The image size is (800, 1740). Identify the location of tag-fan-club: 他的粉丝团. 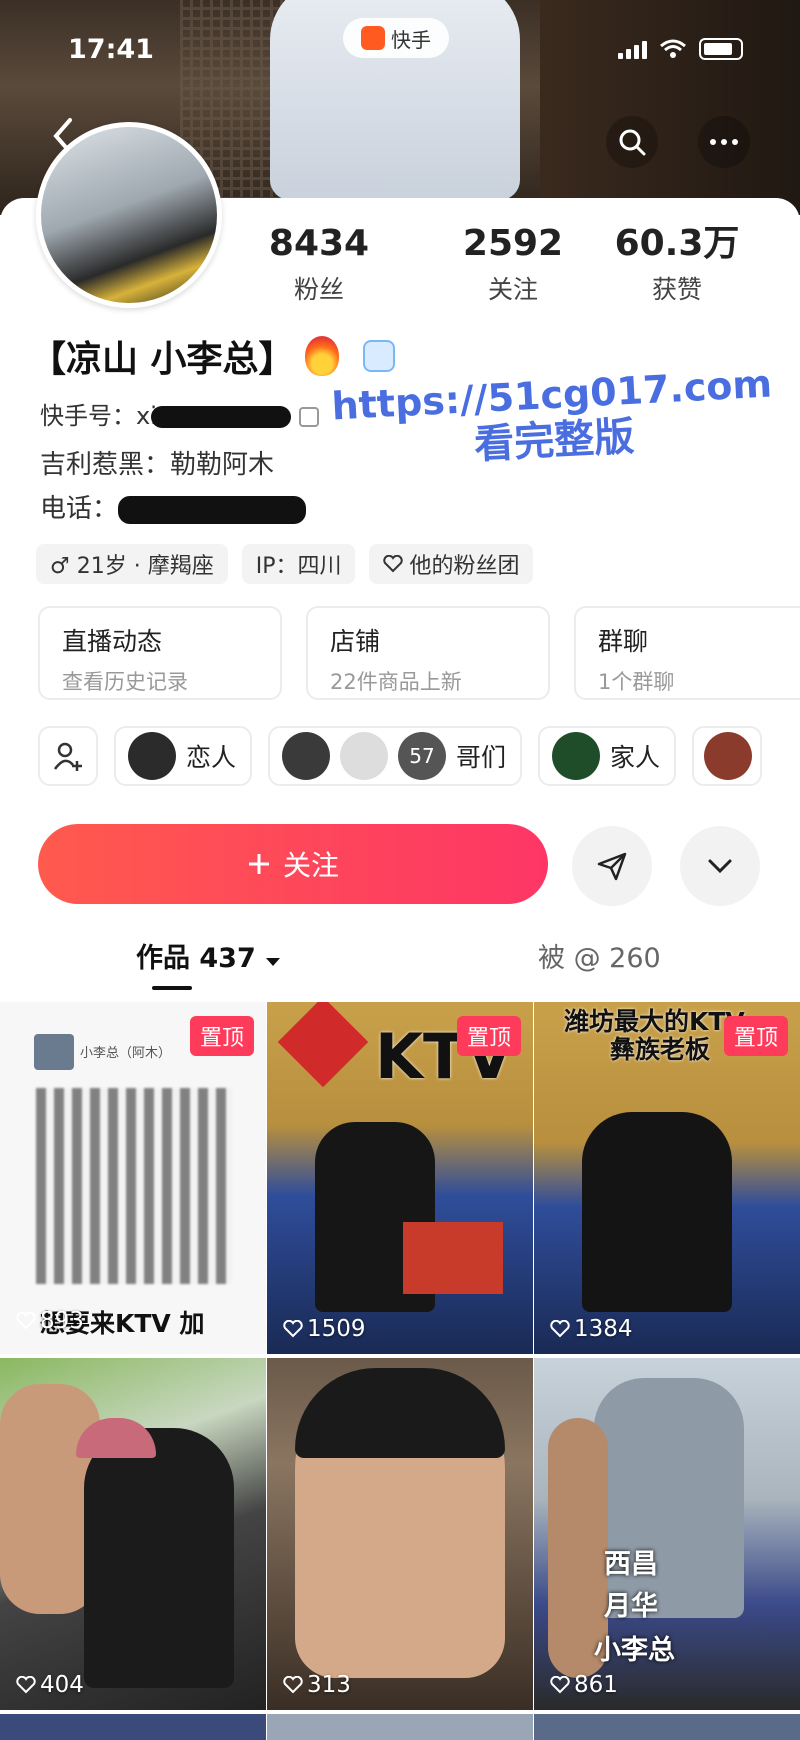
(451, 564).